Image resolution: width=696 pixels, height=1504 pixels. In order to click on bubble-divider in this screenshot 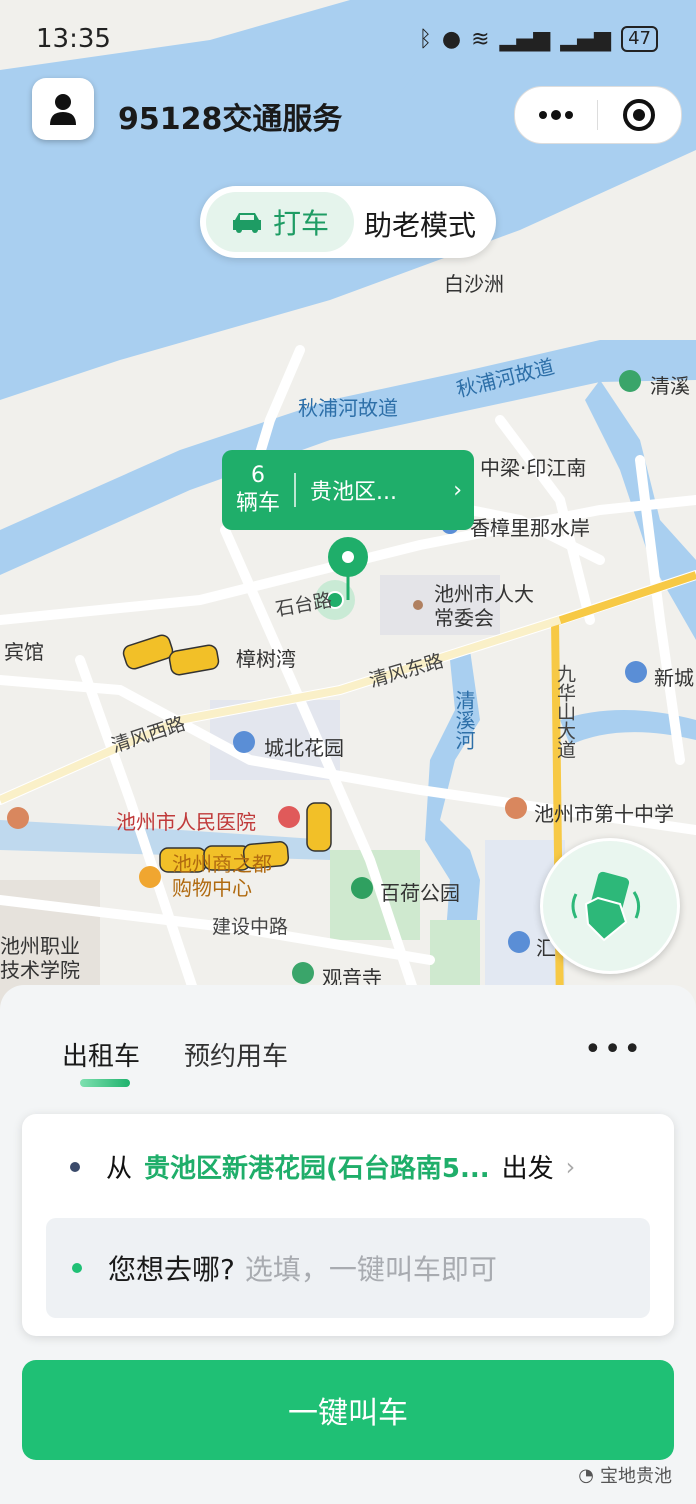, I will do `click(295, 490)`.